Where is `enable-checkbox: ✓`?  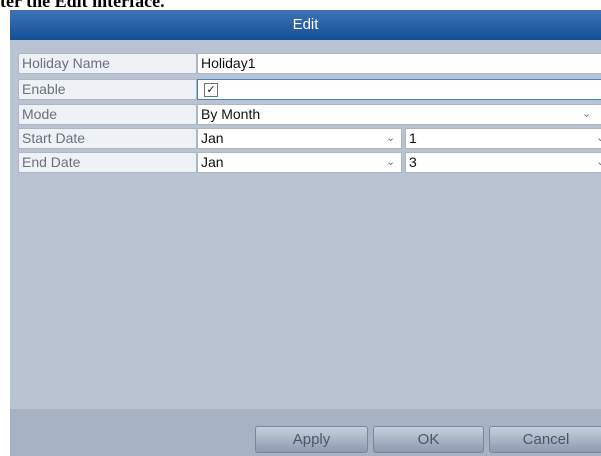 enable-checkbox: ✓ is located at coordinates (211, 90).